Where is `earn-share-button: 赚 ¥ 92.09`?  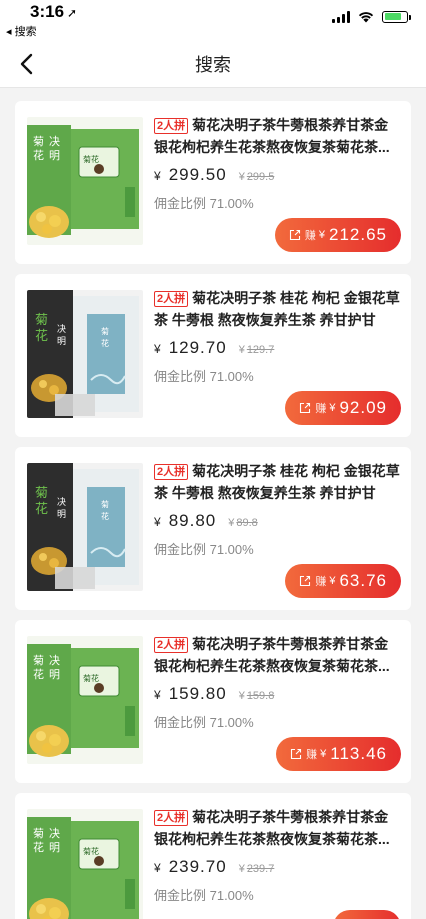
earn-share-button: 赚 ¥ 92.09 is located at coordinates (343, 408).